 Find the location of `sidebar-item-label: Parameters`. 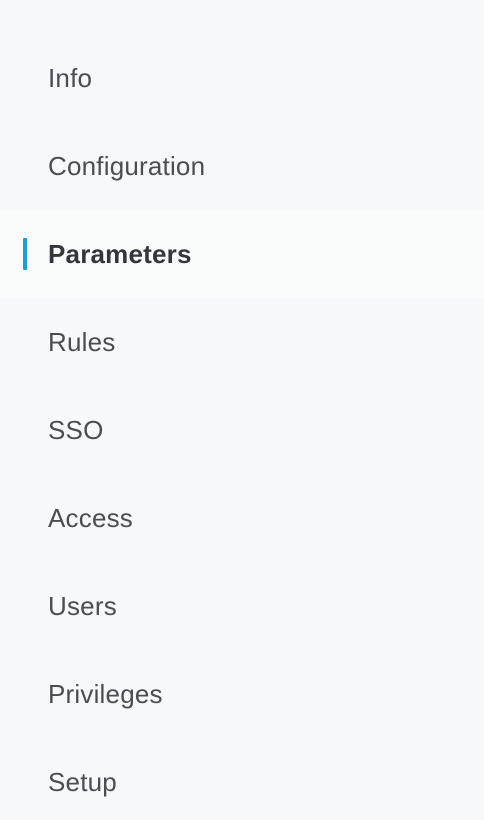

sidebar-item-label: Parameters is located at coordinates (120, 254).